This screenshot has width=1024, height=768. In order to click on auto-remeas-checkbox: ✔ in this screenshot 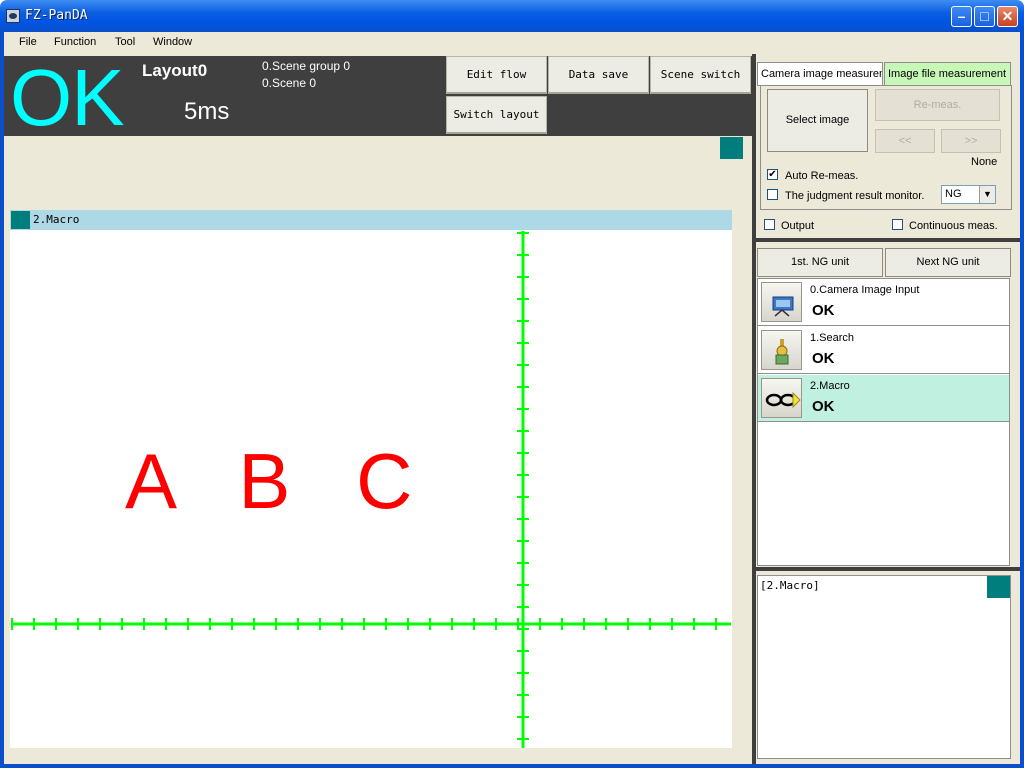, I will do `click(772, 174)`.